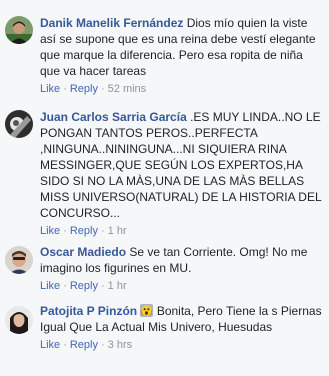 The image size is (329, 376). I want to click on comment-author: Patojita P Pinzón, so click(88, 311).